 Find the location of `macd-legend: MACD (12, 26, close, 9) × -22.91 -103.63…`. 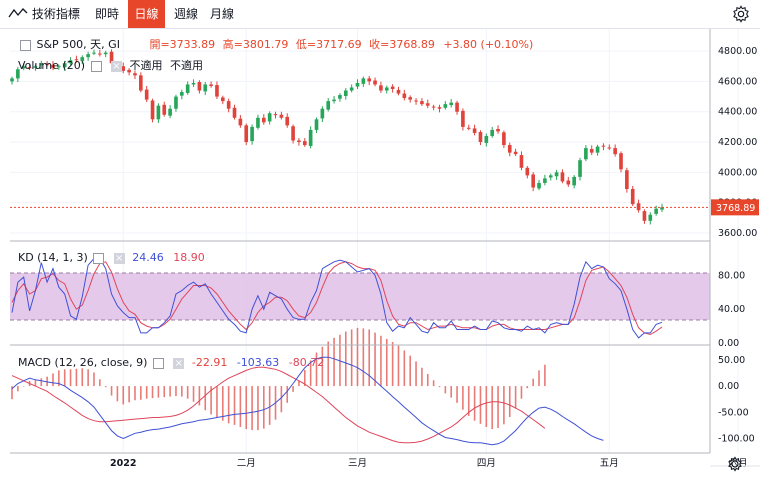

macd-legend: MACD (12, 26, close, 9) × -22.91 -103.63… is located at coordinates (171, 363).